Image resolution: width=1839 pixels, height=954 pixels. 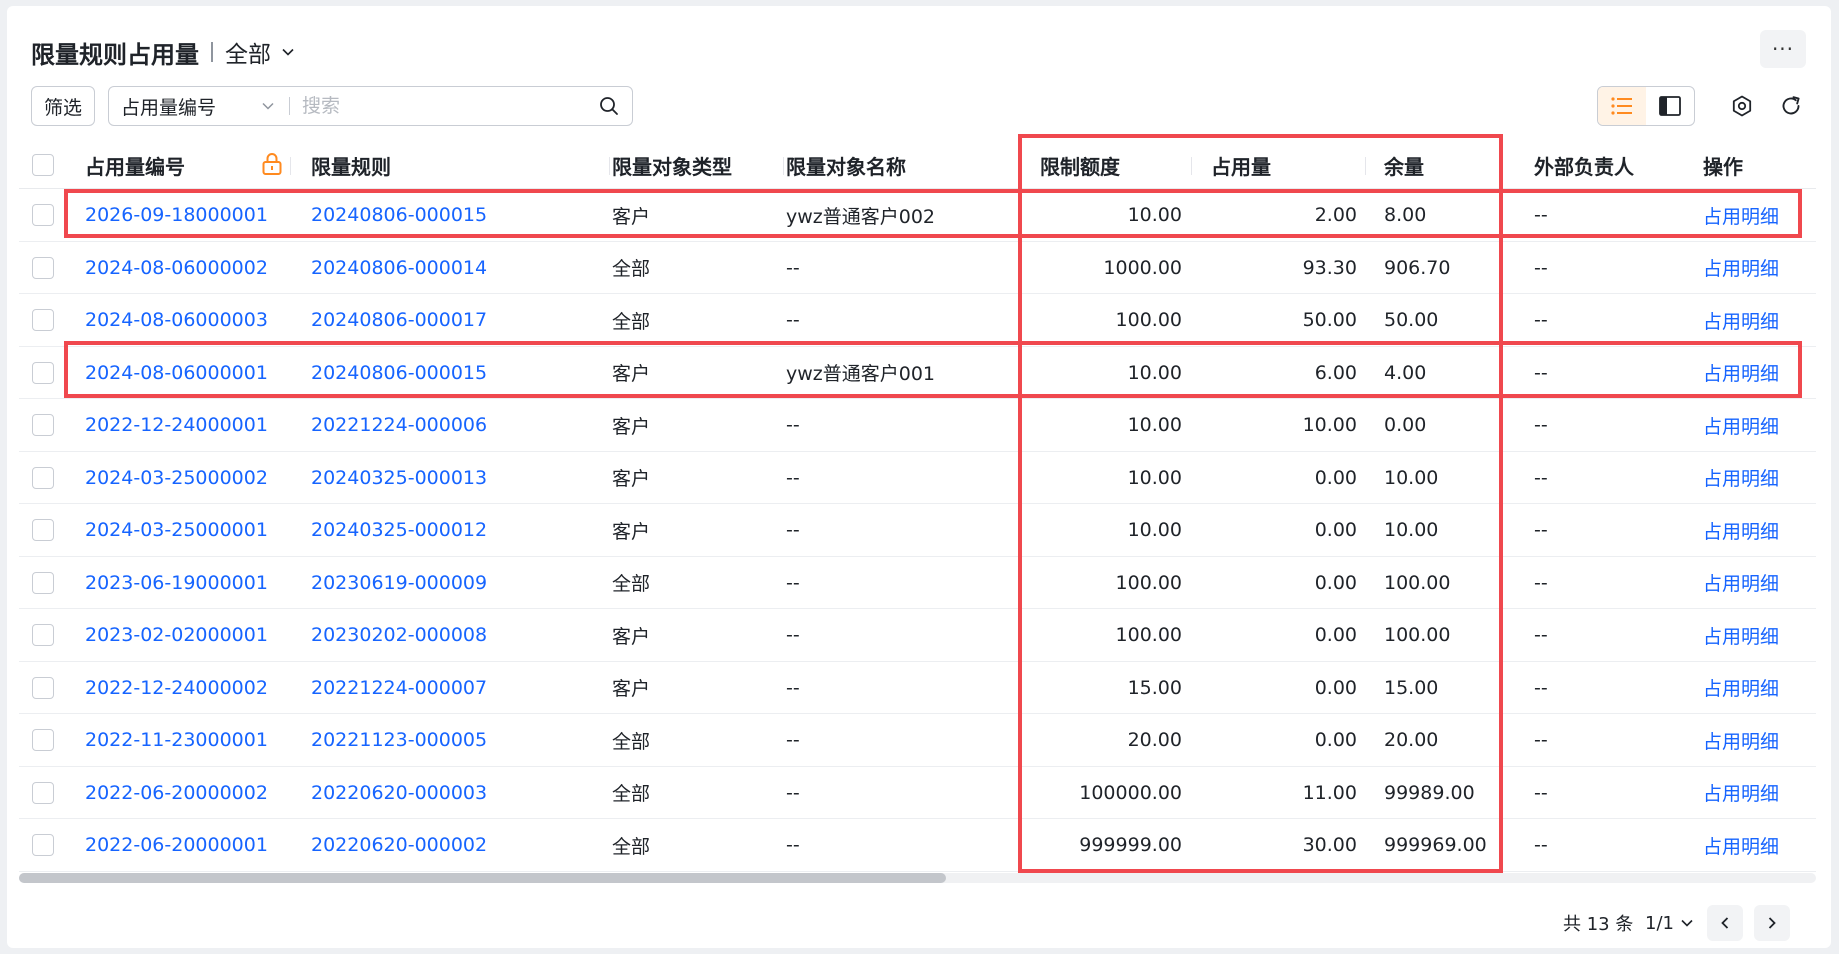 I want to click on chevron-down-icon, so click(x=288, y=52).